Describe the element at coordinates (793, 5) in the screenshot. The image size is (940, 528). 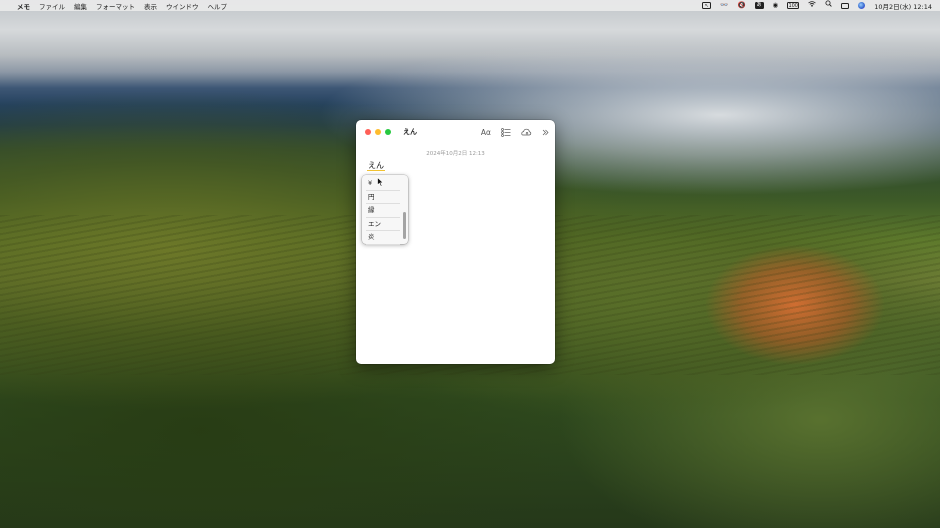
I see `battery-status-icon: 100` at that location.